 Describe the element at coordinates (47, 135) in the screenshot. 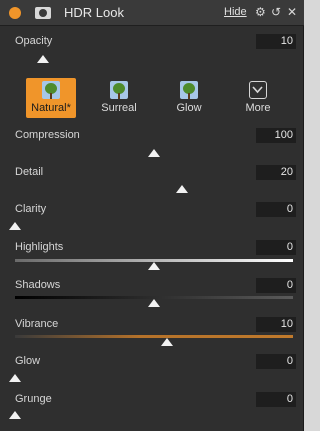

I see `compression-label: Compression` at that location.